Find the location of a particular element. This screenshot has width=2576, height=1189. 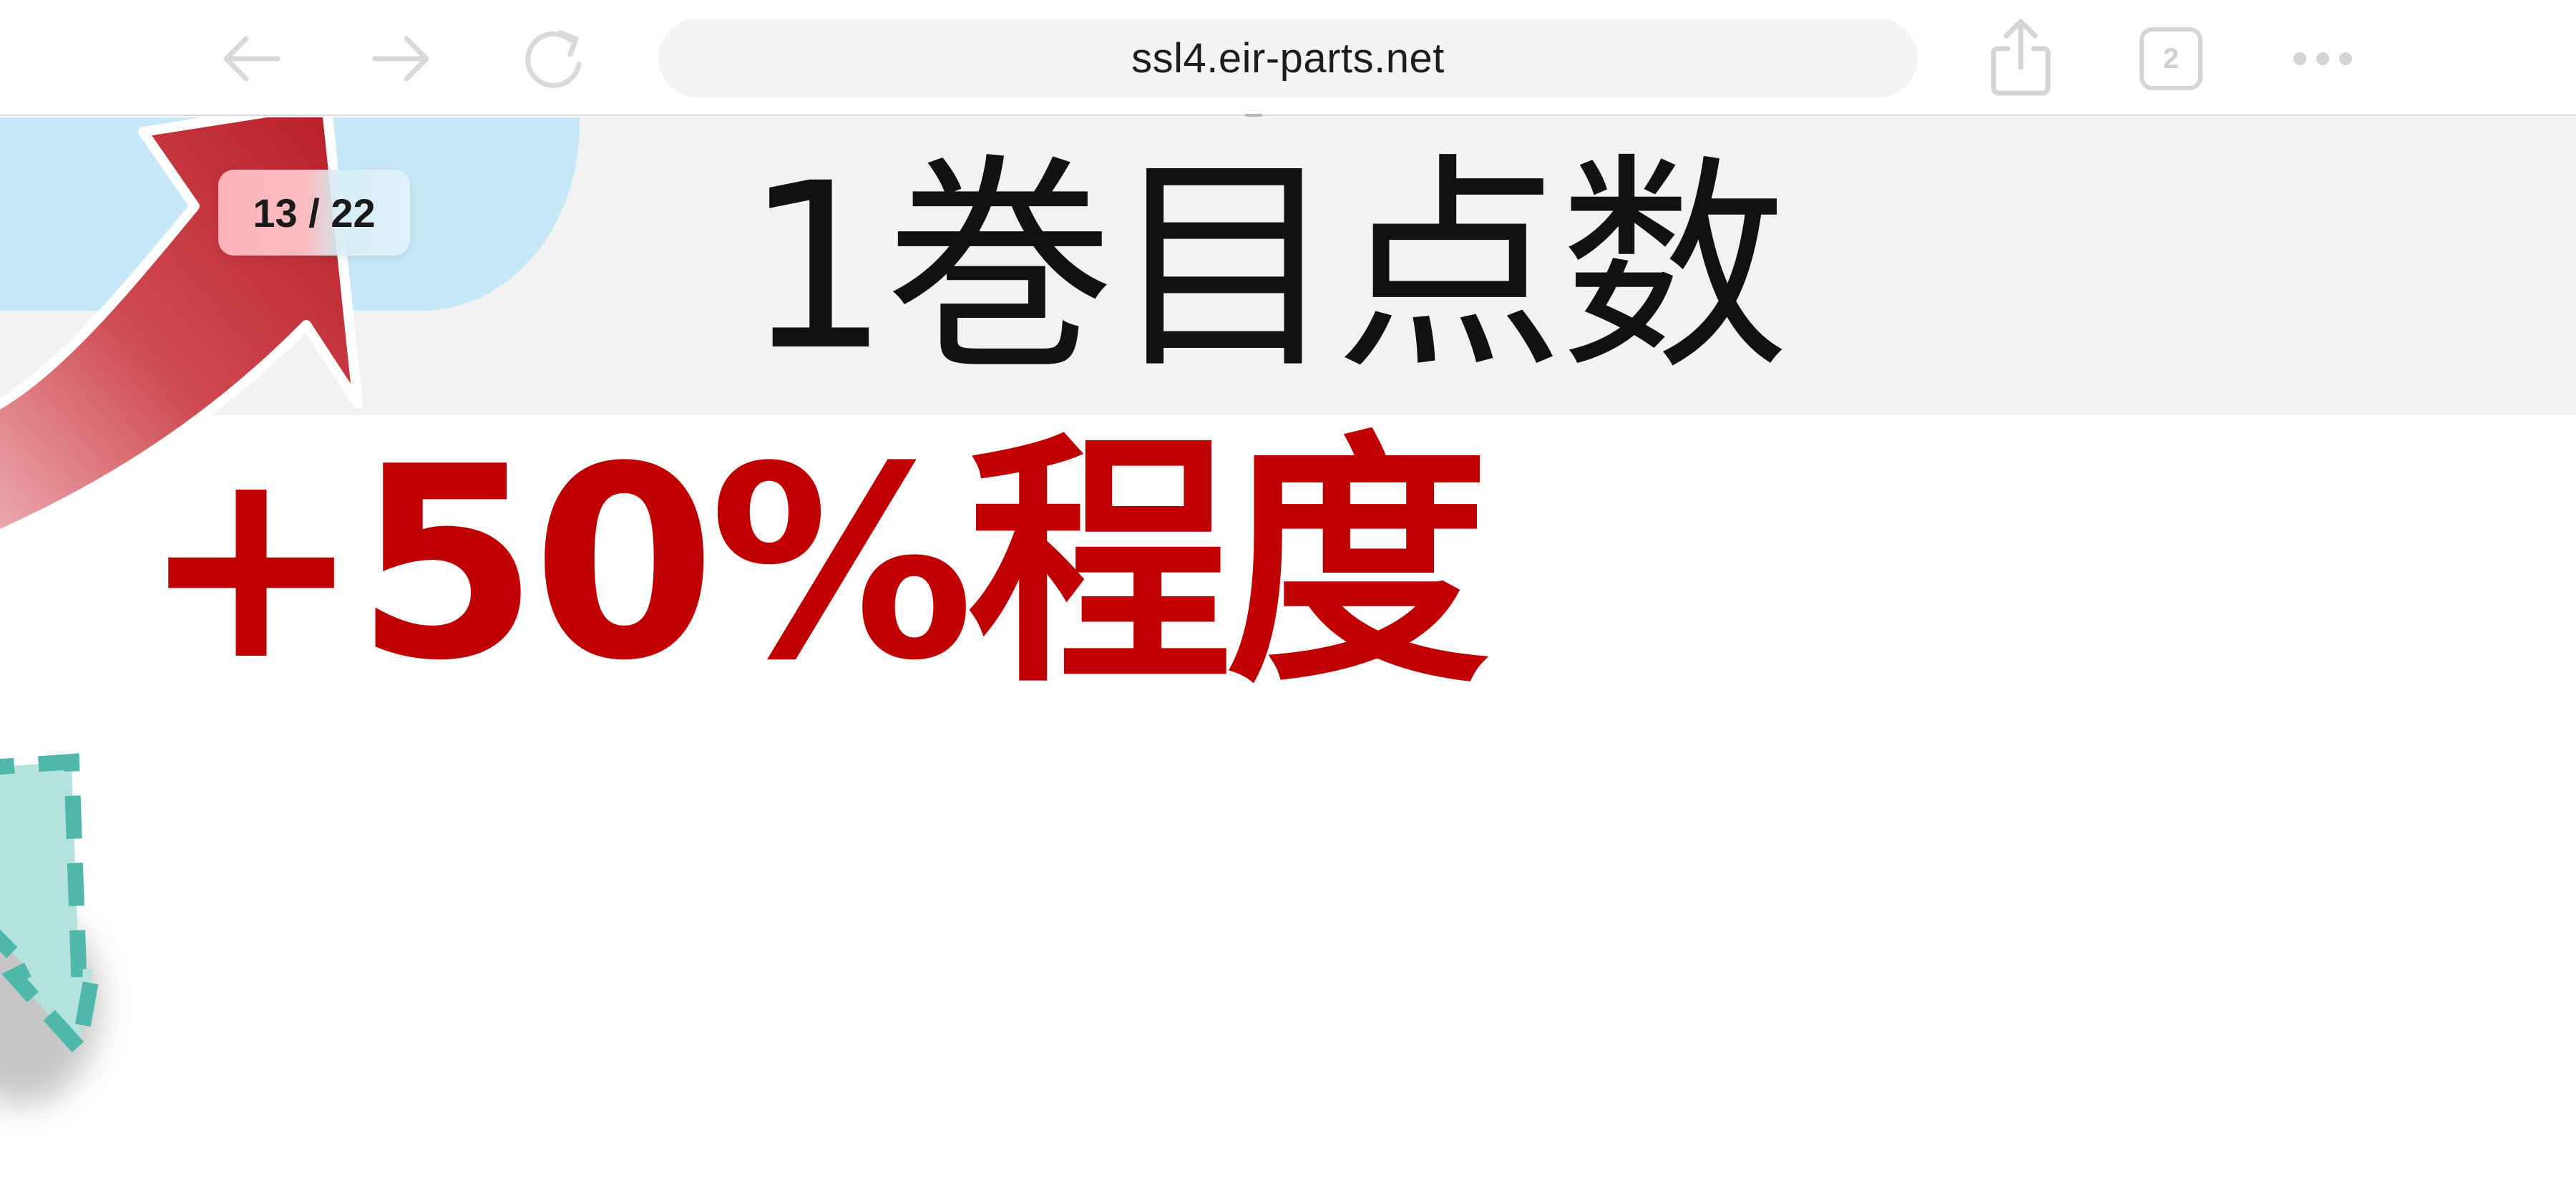

reload-button is located at coordinates (556, 58).